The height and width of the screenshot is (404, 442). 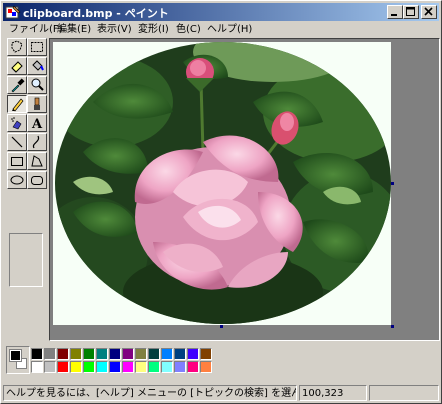 I want to click on svg-text: A, so click(x=37, y=124).